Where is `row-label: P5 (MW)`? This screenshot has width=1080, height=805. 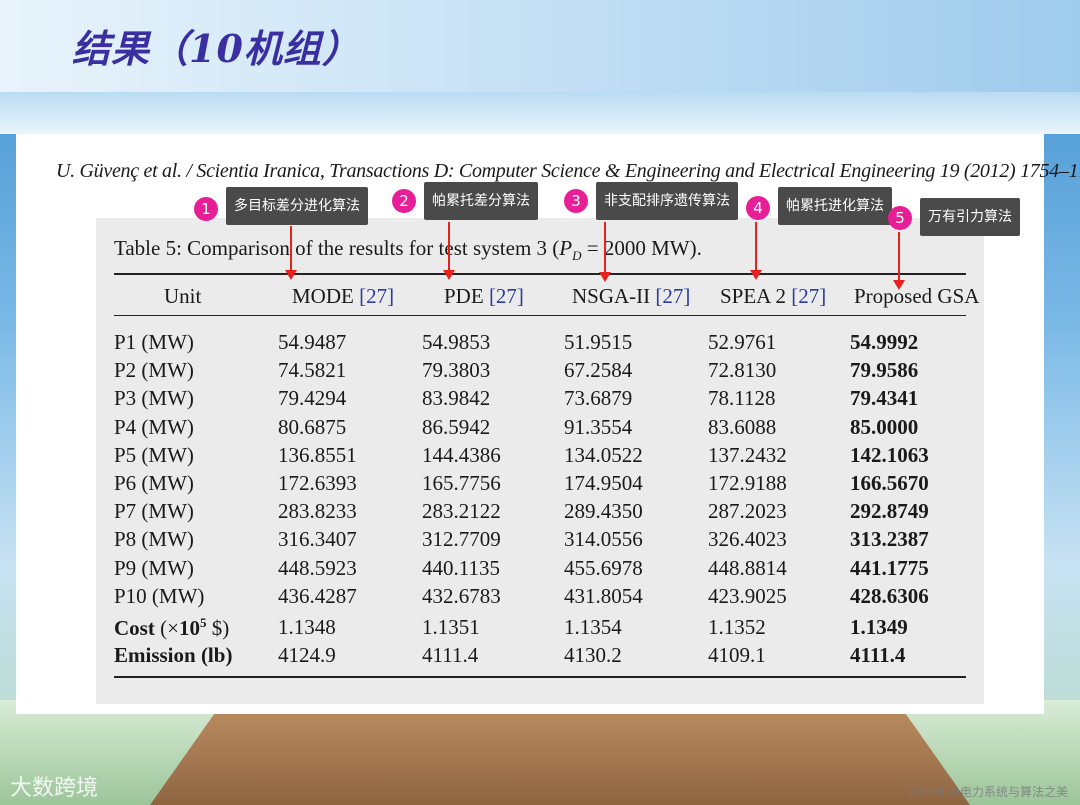 row-label: P5 (MW) is located at coordinates (154, 454).